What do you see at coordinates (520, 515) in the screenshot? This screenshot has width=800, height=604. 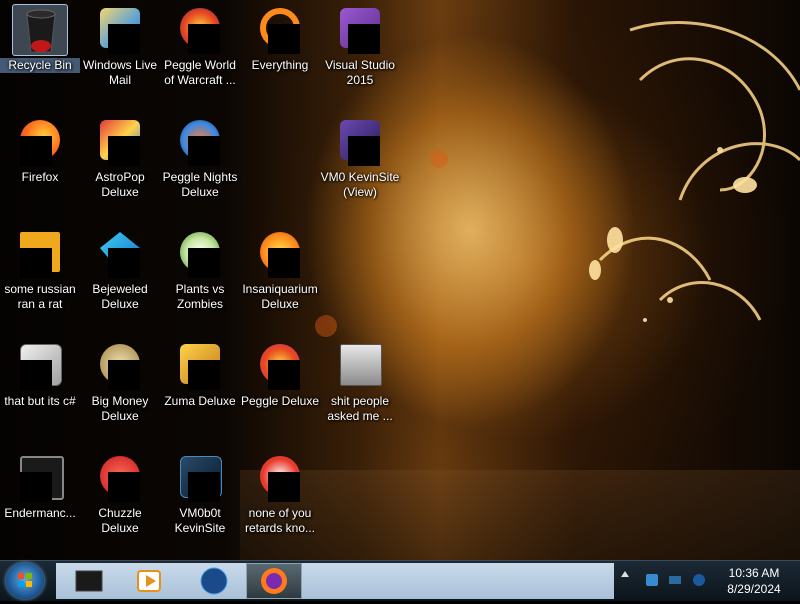 I see `wallpaper-floor` at bounding box center [520, 515].